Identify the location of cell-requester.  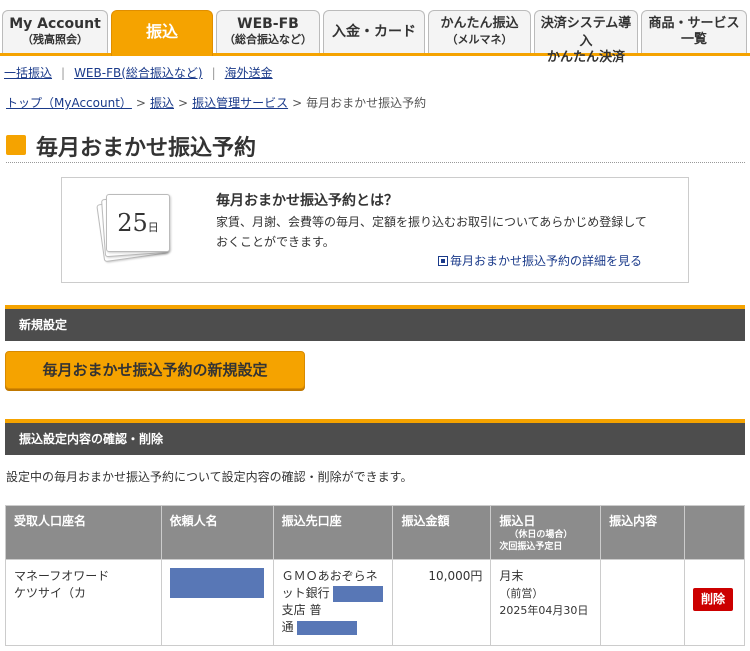
(217, 602).